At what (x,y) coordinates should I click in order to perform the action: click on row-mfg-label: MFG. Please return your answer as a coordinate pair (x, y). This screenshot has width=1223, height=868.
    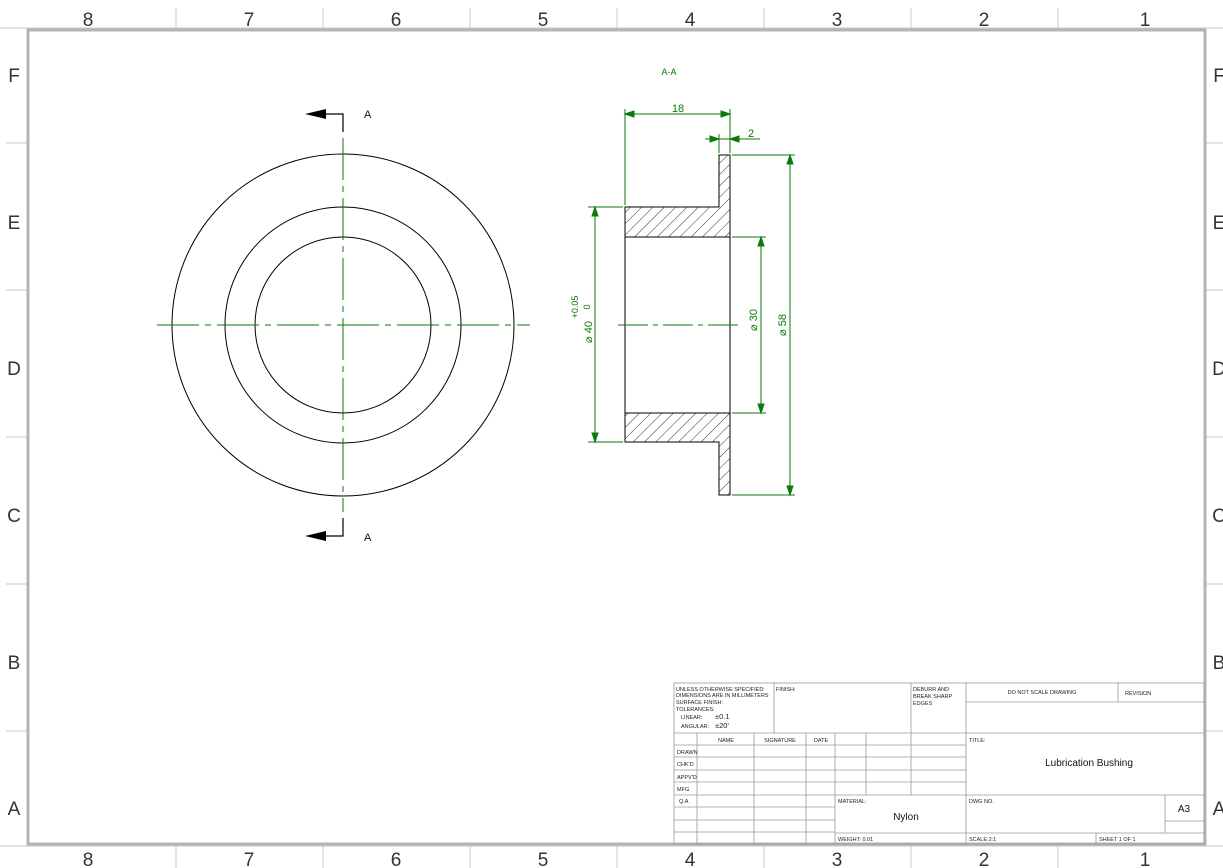
    Looking at the image, I should click on (683, 790).